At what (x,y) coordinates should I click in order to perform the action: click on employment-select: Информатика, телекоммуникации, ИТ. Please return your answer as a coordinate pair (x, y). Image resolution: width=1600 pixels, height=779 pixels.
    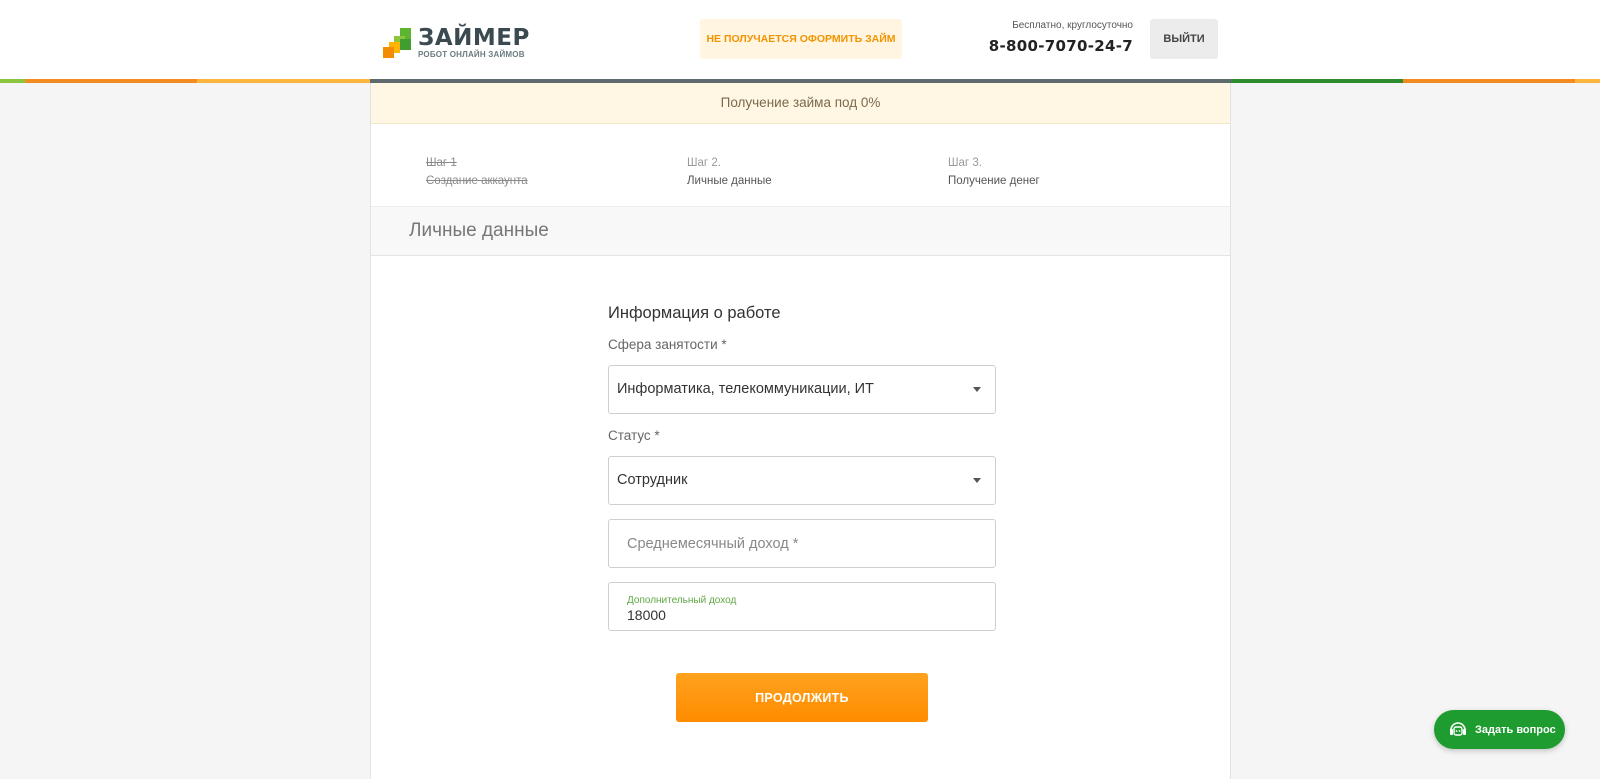
    Looking at the image, I should click on (802, 389).